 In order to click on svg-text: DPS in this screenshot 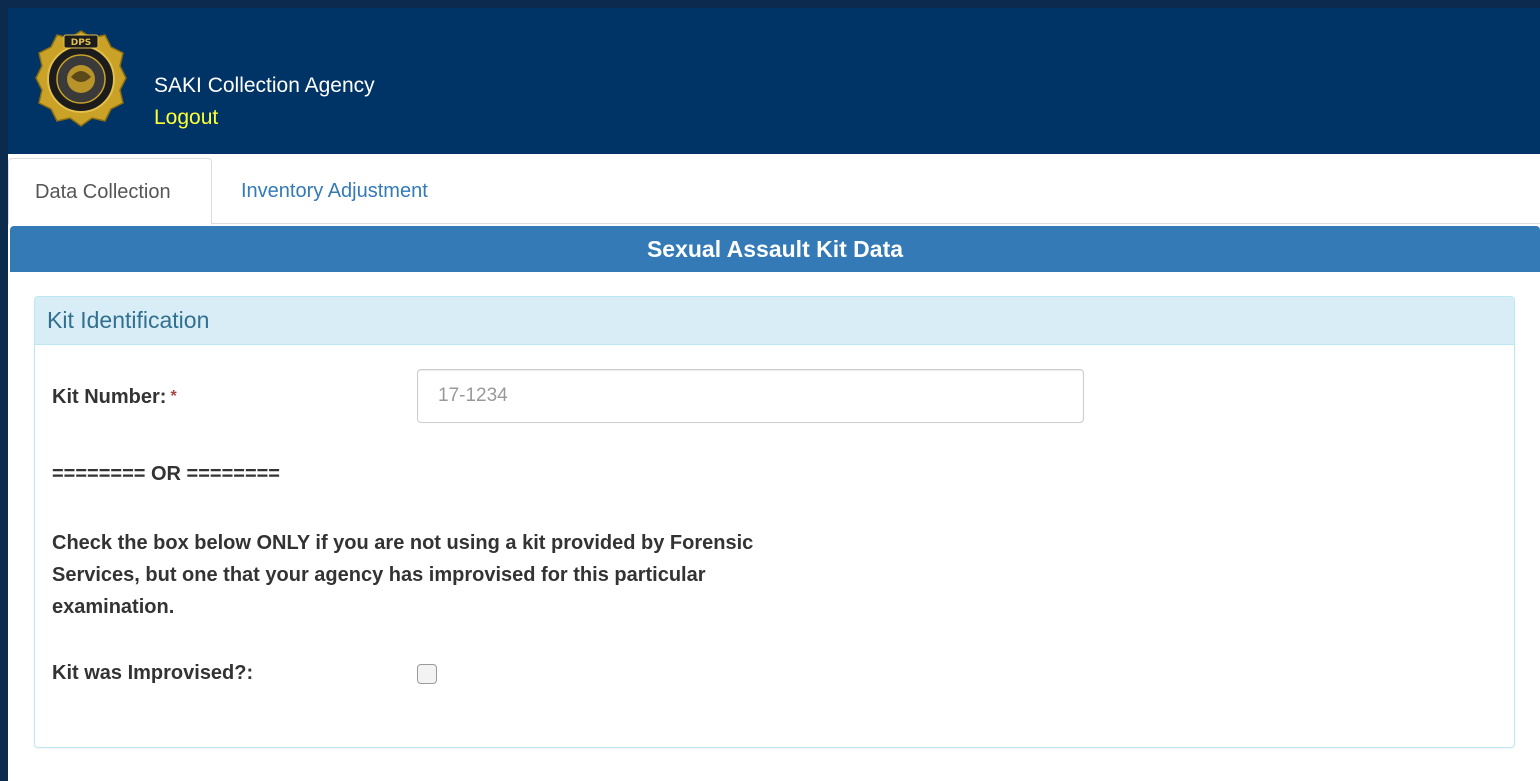, I will do `click(81, 43)`.